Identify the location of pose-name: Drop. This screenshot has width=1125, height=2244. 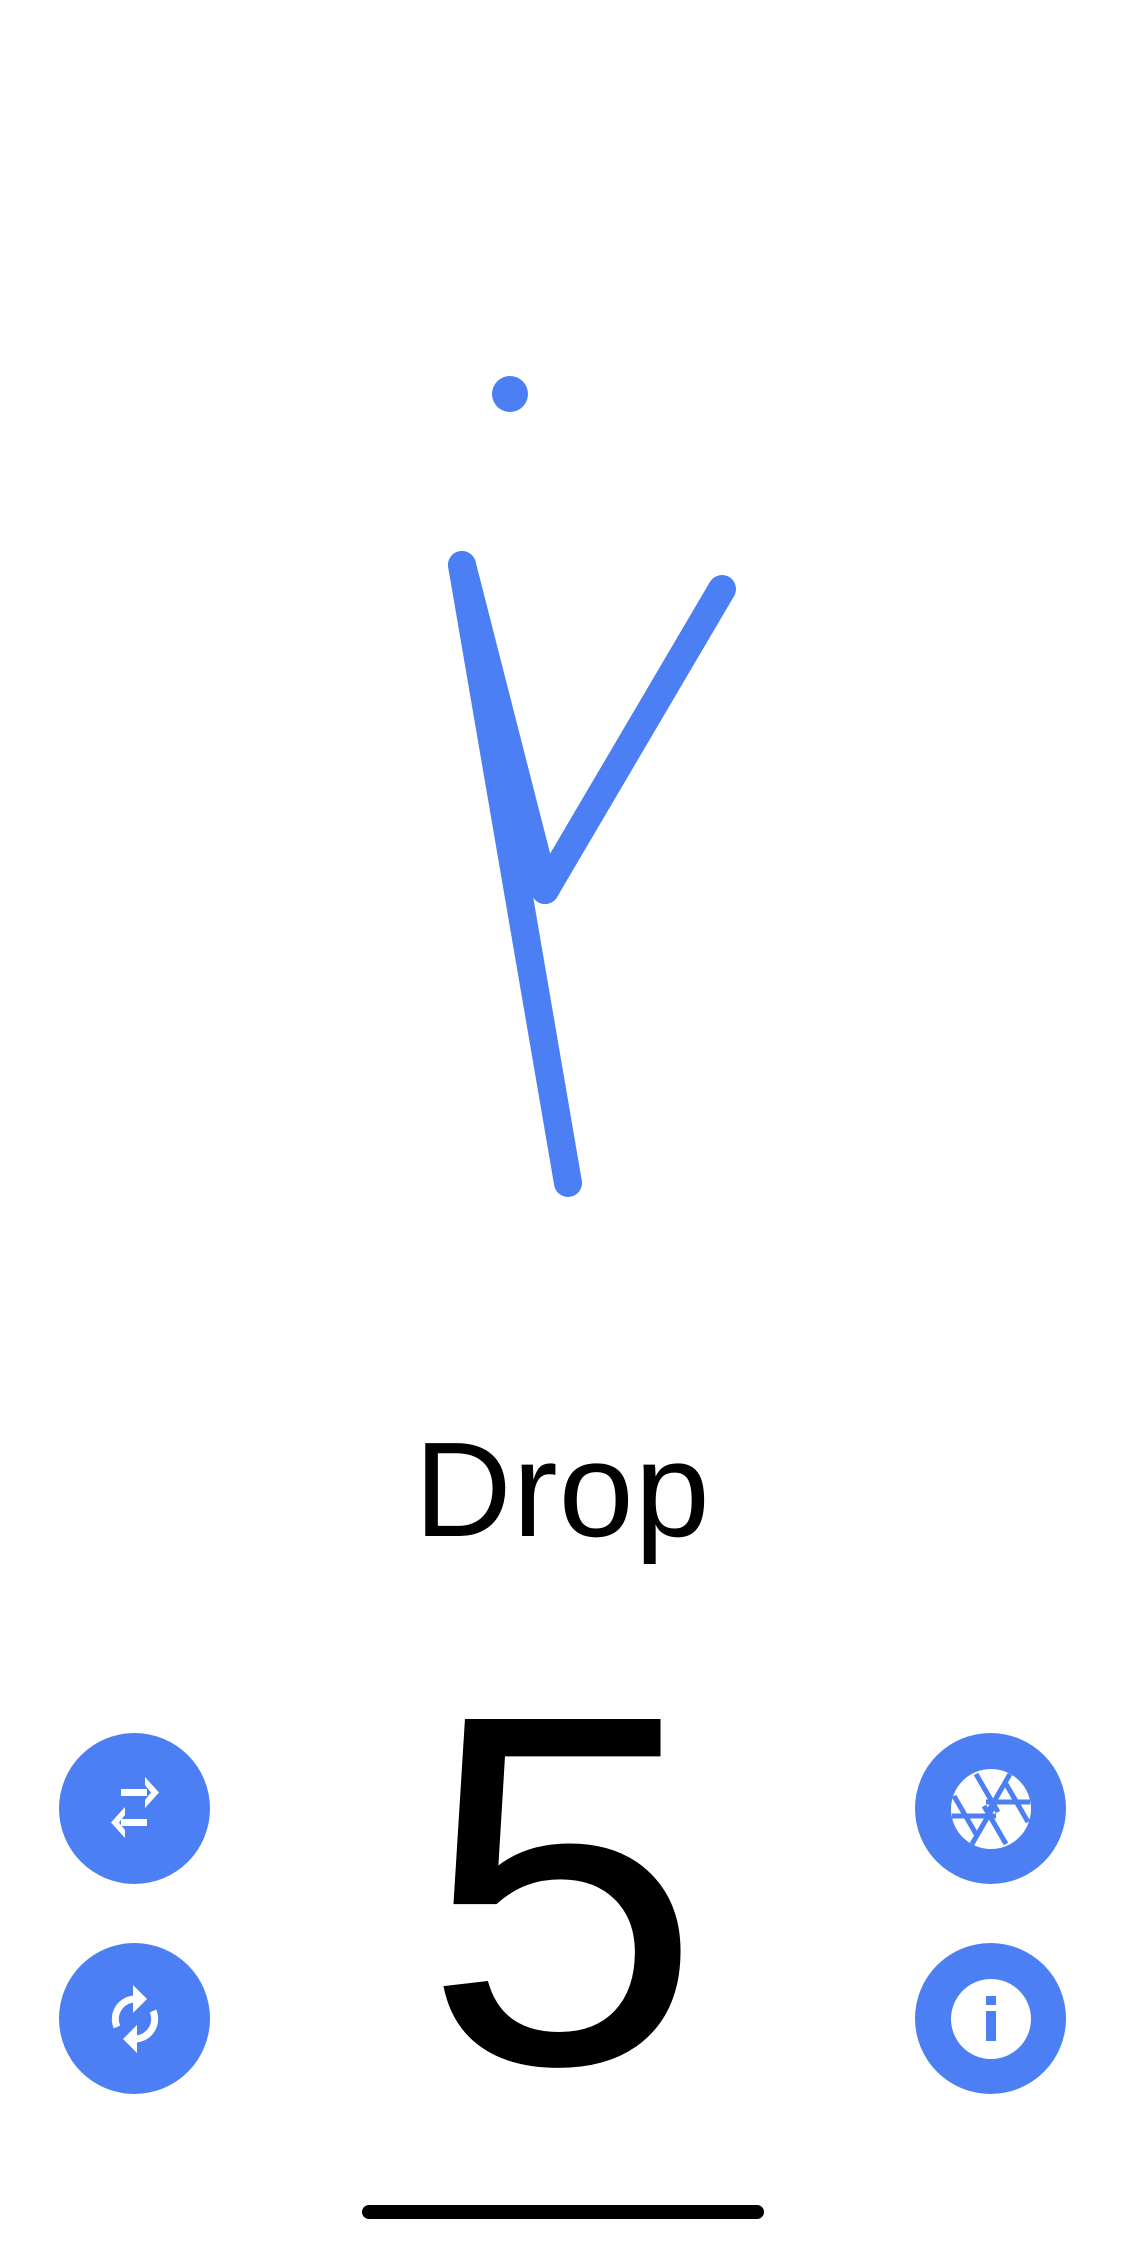
(562, 1489).